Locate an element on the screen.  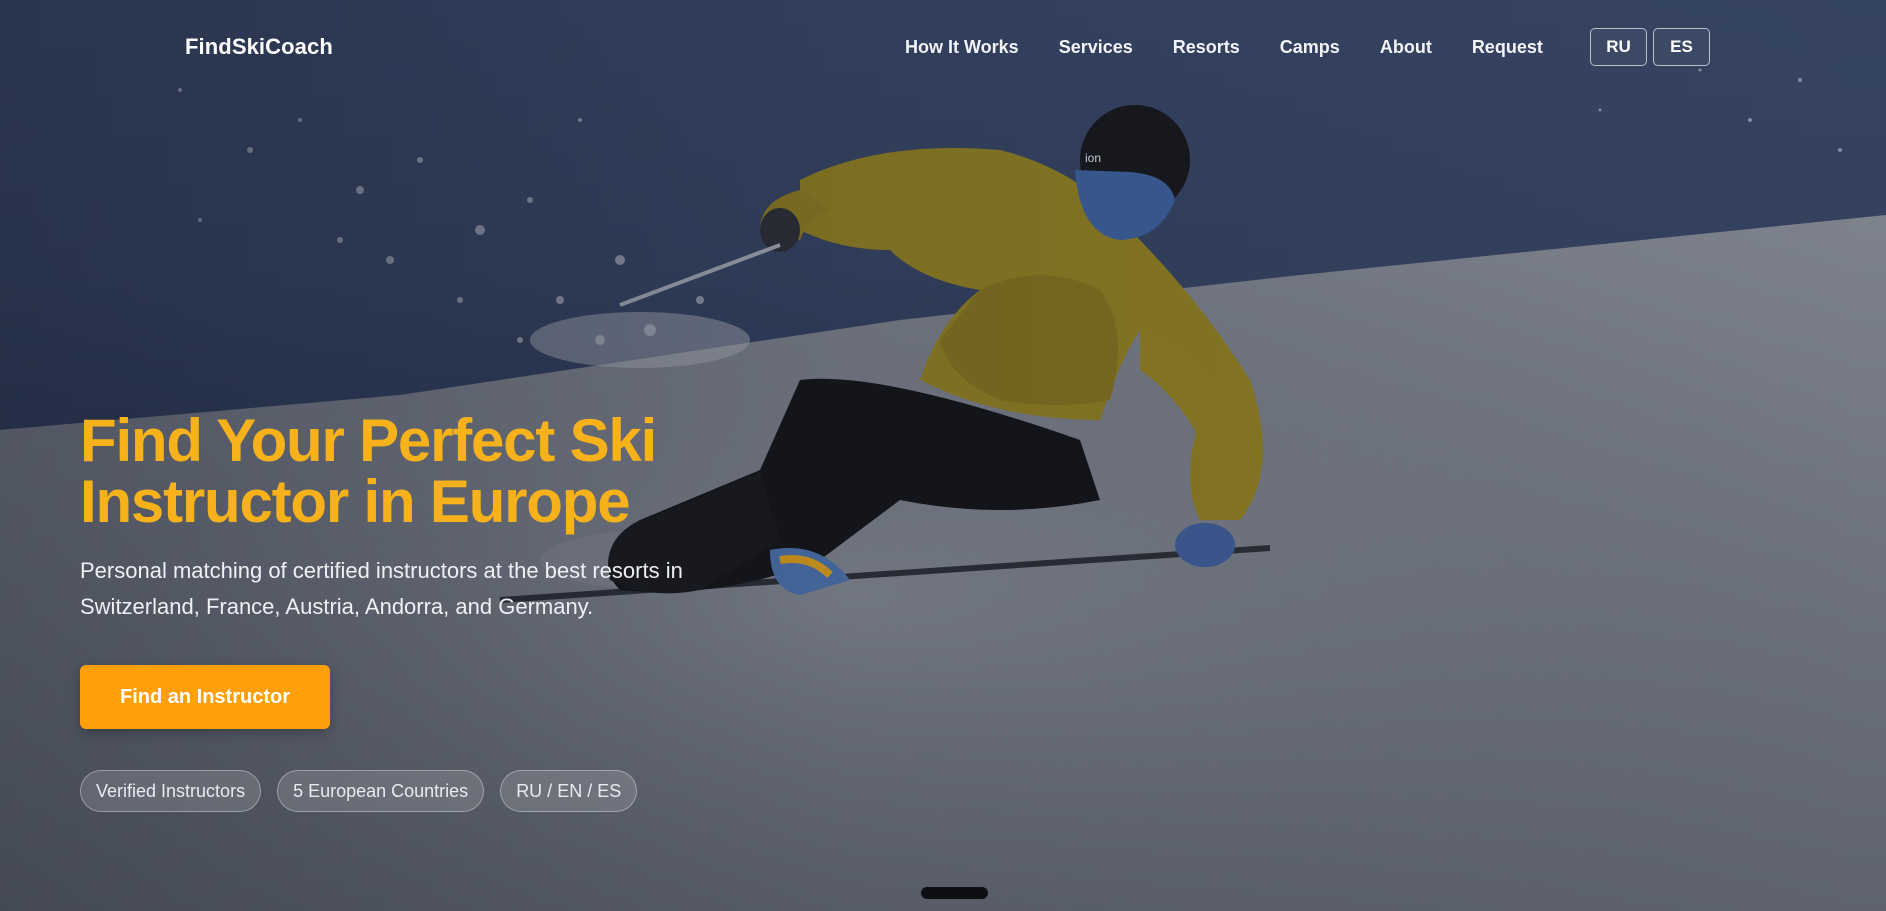
find-instructor-button: Find an Instructor is located at coordinates (205, 697).